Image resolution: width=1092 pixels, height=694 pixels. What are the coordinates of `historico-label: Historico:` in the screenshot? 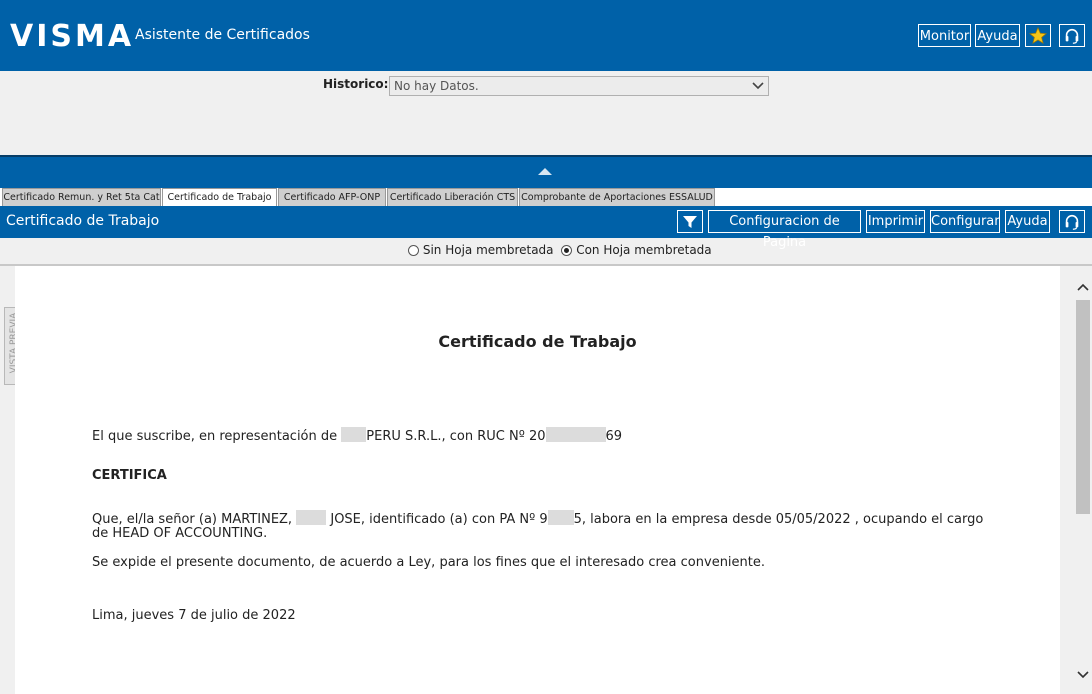 It's located at (356, 84).